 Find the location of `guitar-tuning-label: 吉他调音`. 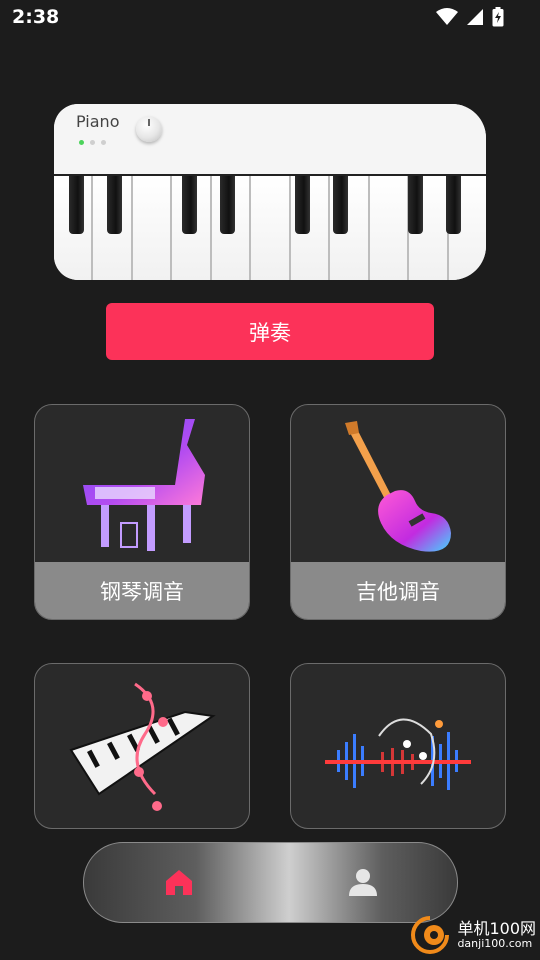

guitar-tuning-label: 吉他调音 is located at coordinates (398, 590).